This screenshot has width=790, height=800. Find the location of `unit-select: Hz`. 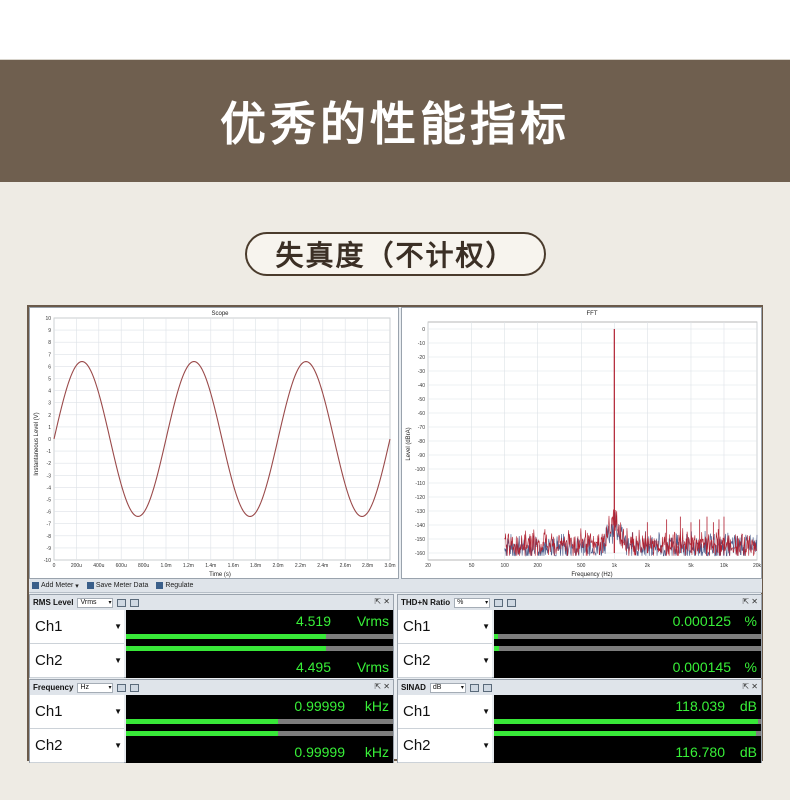

unit-select: Hz is located at coordinates (95, 687).